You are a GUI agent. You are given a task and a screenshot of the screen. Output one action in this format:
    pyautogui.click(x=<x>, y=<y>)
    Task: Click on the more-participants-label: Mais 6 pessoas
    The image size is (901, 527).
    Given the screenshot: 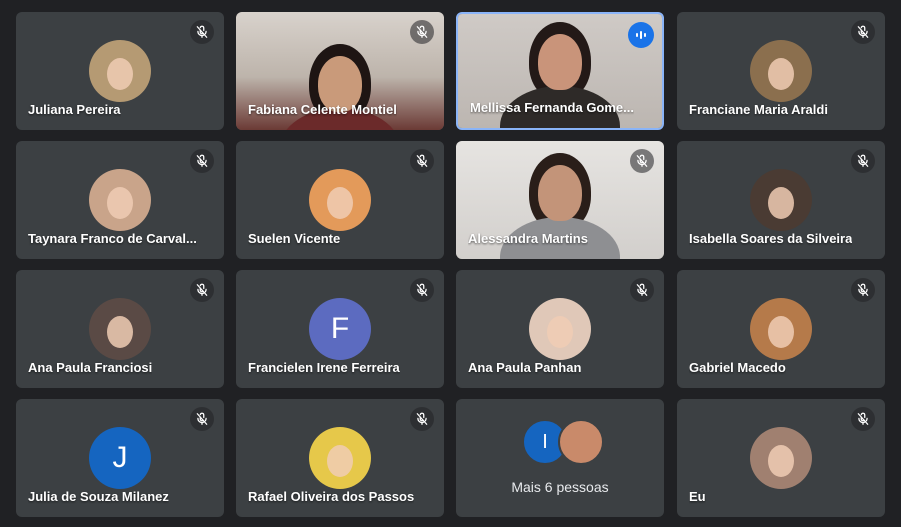 What is the action you would take?
    pyautogui.click(x=560, y=487)
    